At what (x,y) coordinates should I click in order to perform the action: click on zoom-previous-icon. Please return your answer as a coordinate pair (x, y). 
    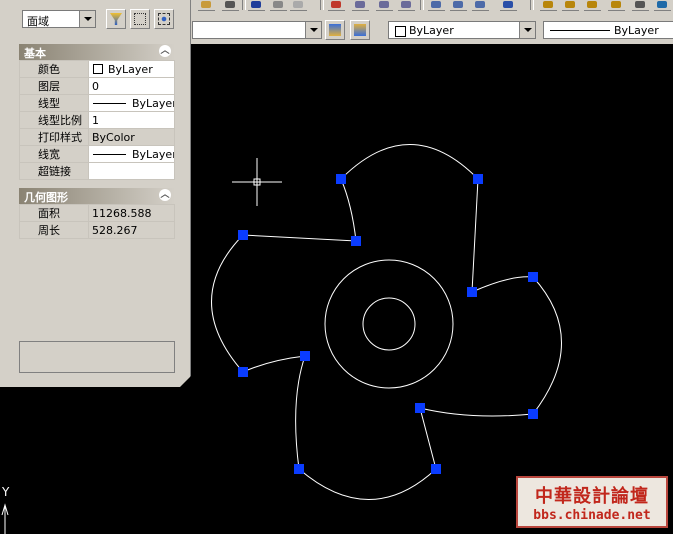
    Looking at the image, I should click on (406, 4).